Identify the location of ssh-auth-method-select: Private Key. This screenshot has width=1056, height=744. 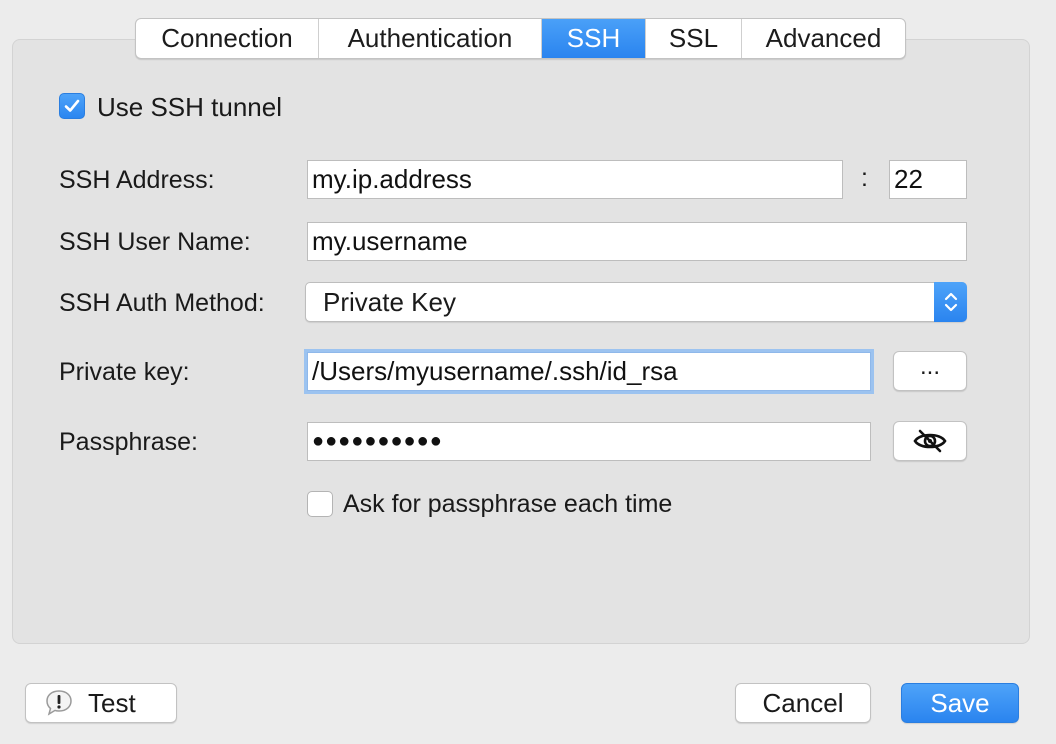
(636, 302).